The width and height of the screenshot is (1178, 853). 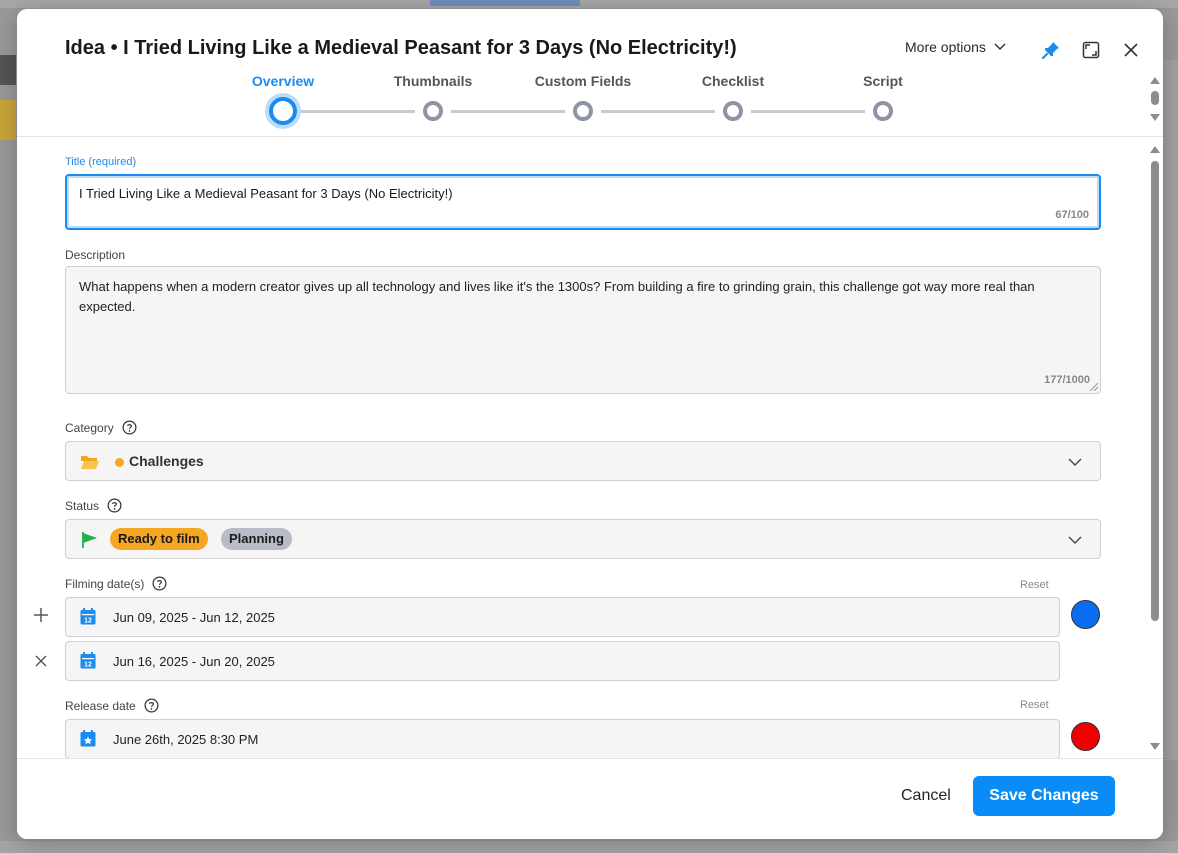 What do you see at coordinates (733, 81) in the screenshot?
I see `tab-checklist: Checklist` at bounding box center [733, 81].